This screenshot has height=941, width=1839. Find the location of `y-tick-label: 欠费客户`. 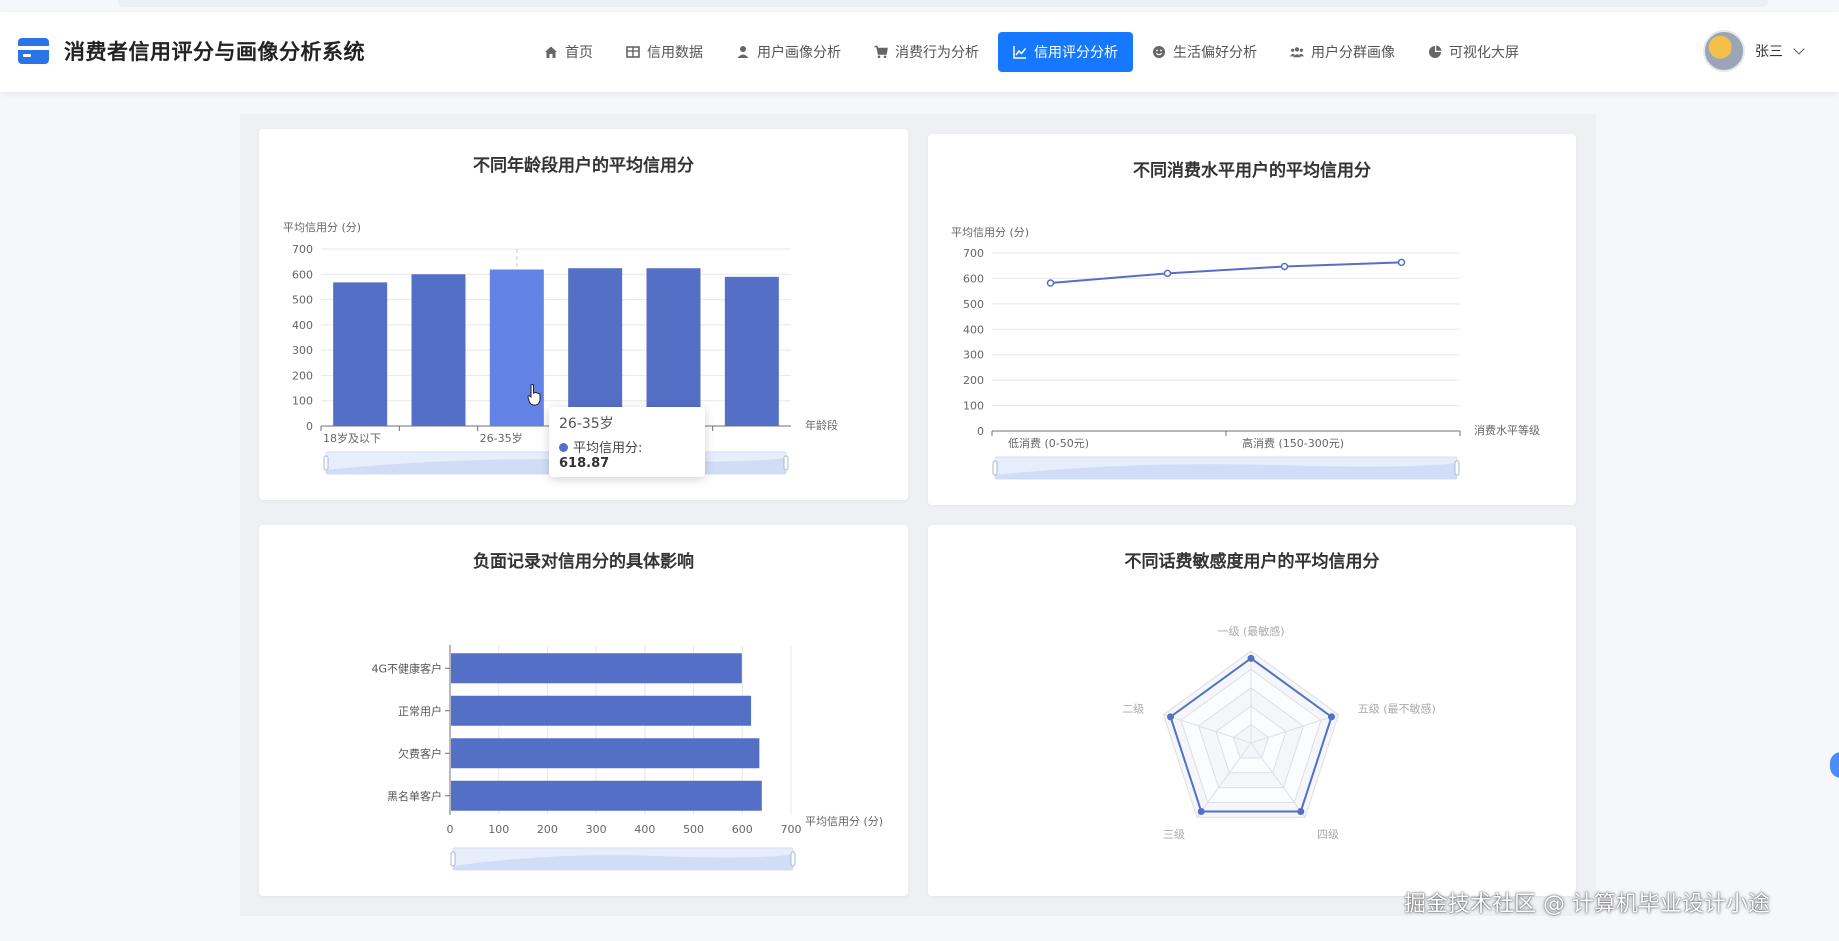

y-tick-label: 欠费客户 is located at coordinates (420, 753).